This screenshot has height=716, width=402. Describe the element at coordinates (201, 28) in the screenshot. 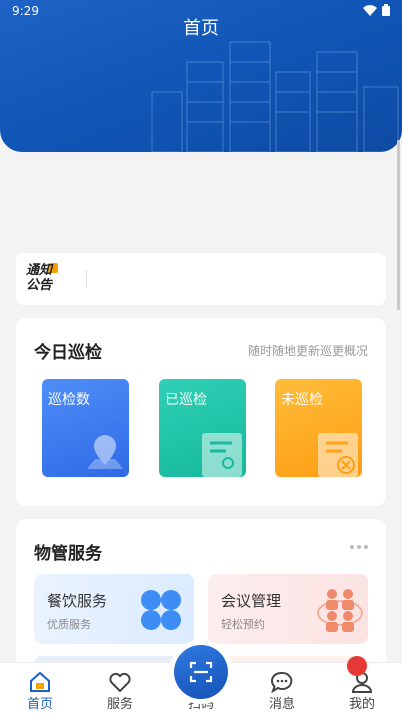

I see `page-title: 首页` at that location.